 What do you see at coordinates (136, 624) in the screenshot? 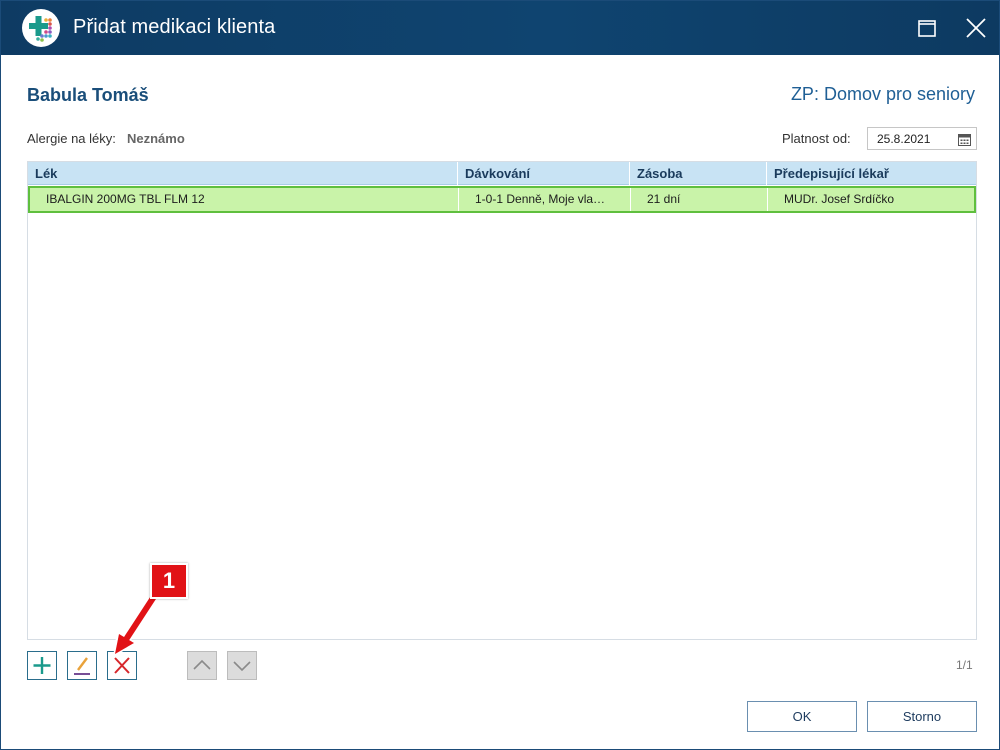
I see `callout-arrow-icon` at bounding box center [136, 624].